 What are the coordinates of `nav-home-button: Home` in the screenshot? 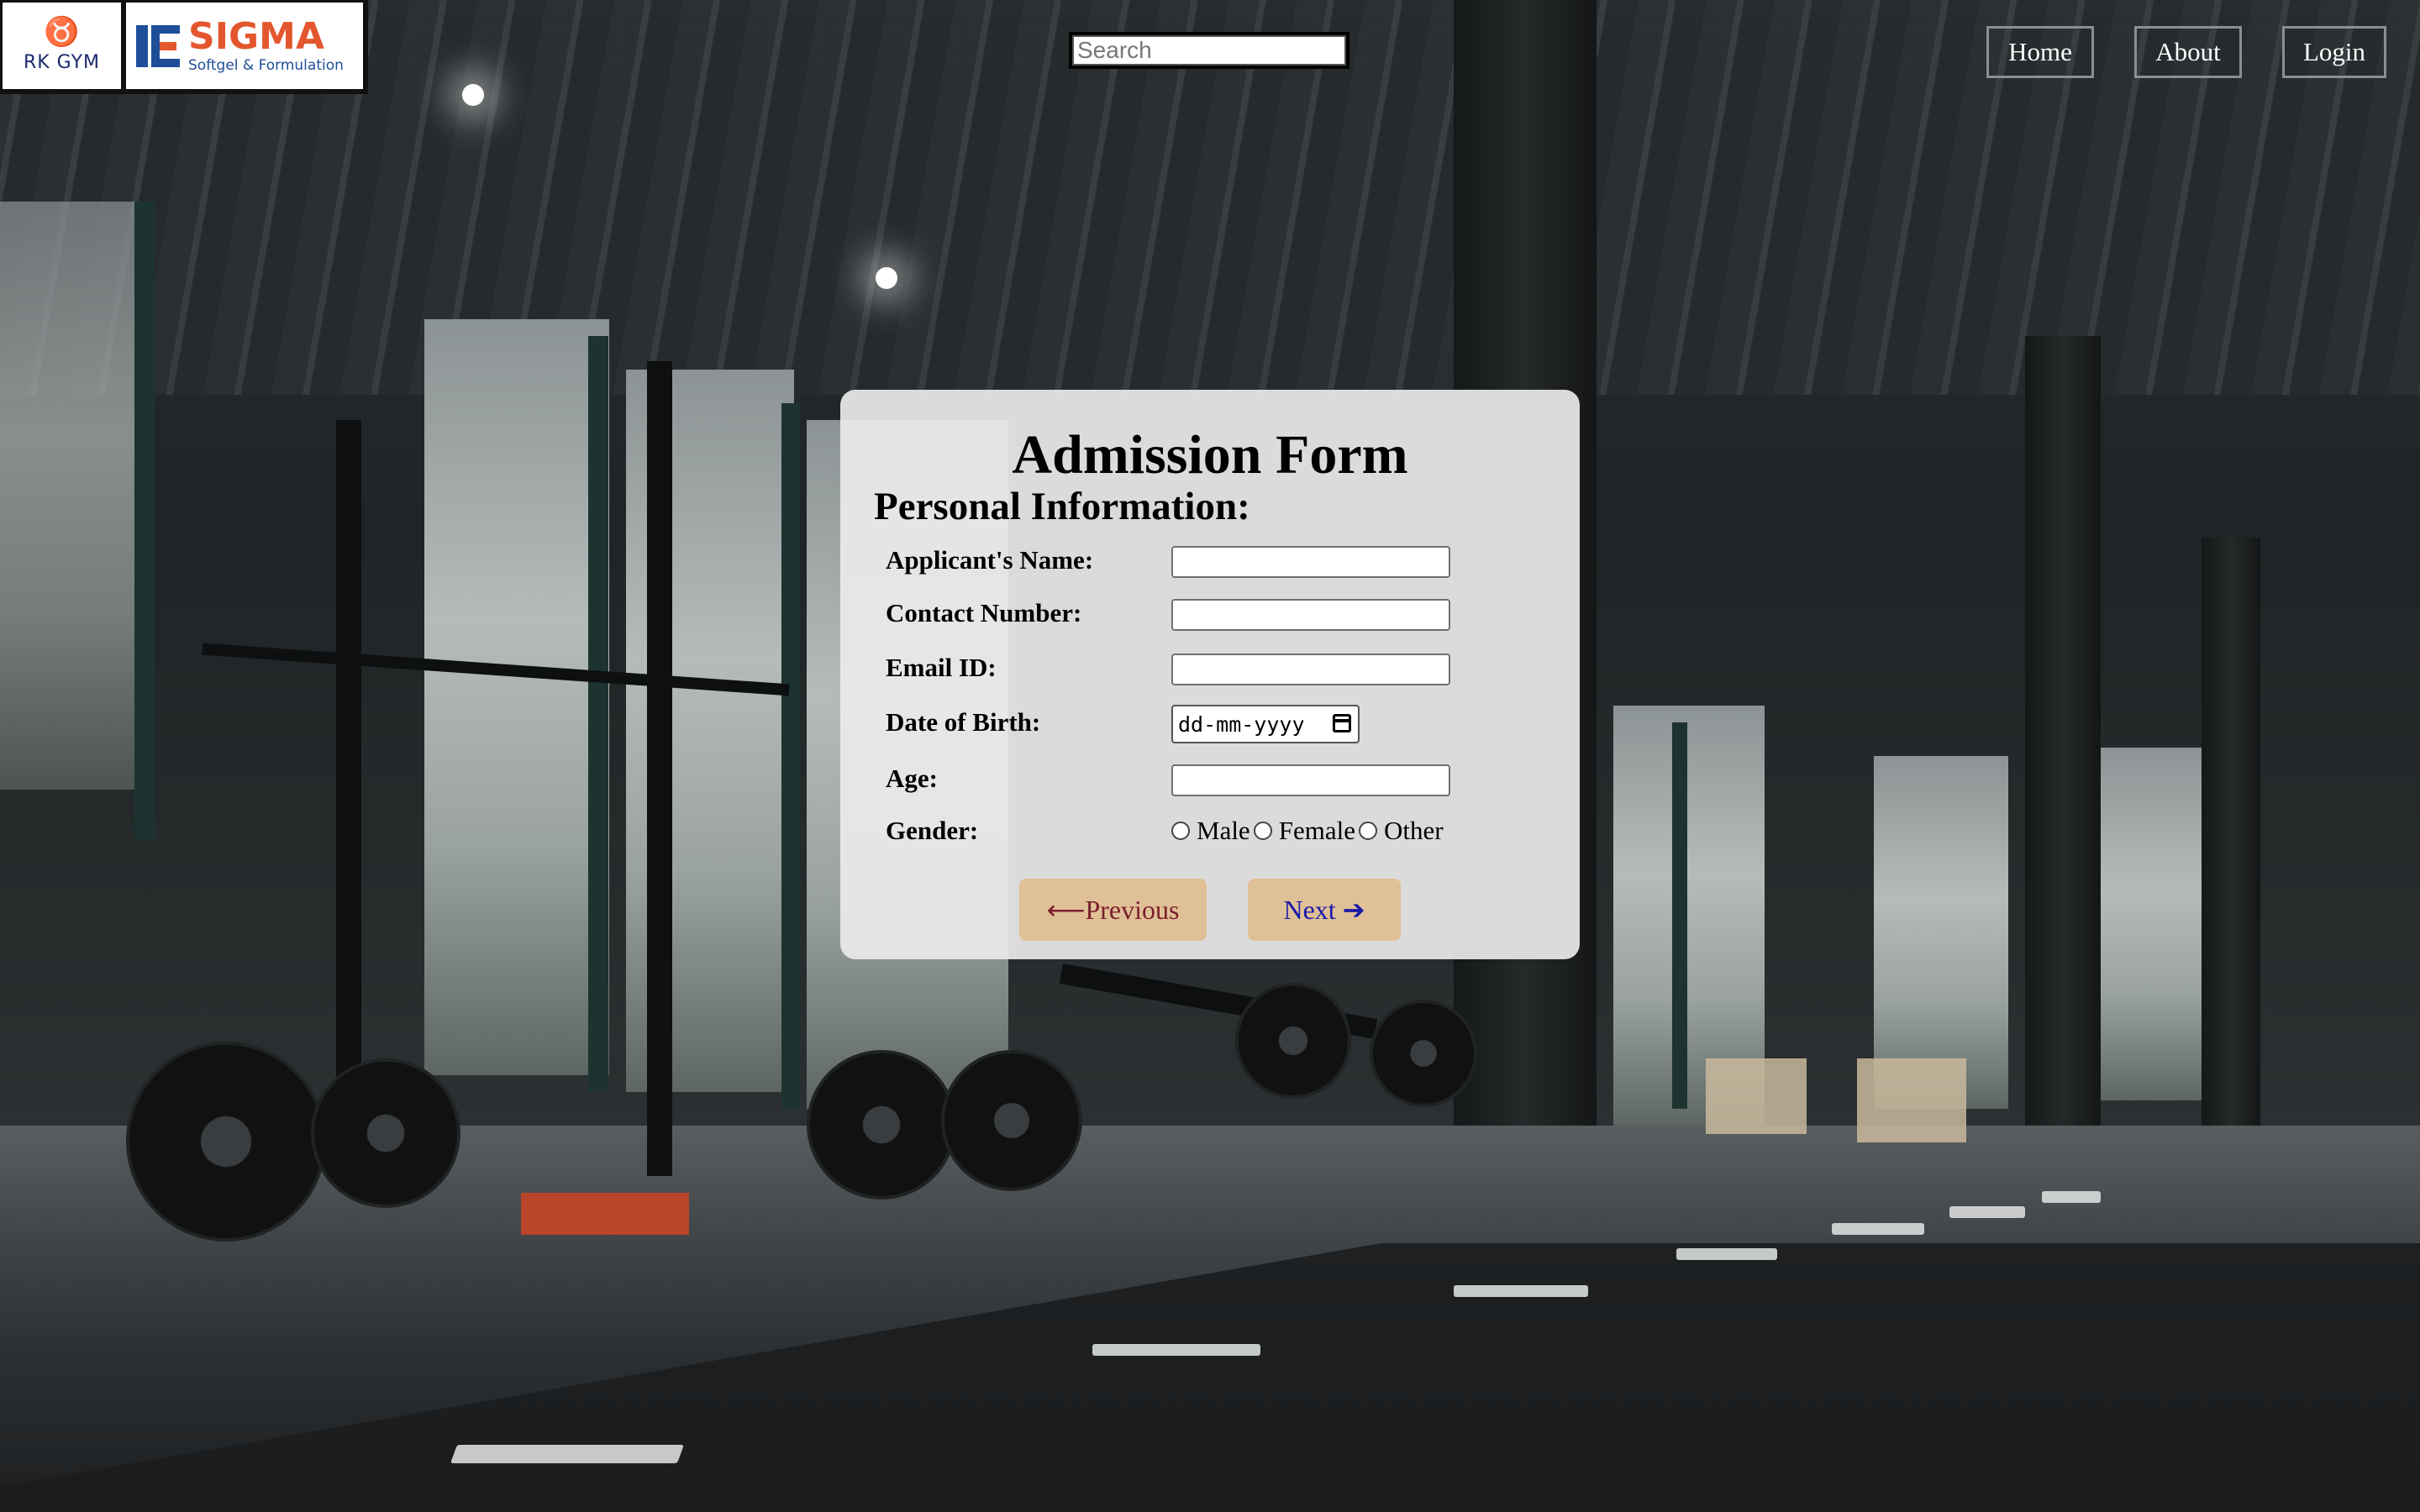 It's located at (2040, 52).